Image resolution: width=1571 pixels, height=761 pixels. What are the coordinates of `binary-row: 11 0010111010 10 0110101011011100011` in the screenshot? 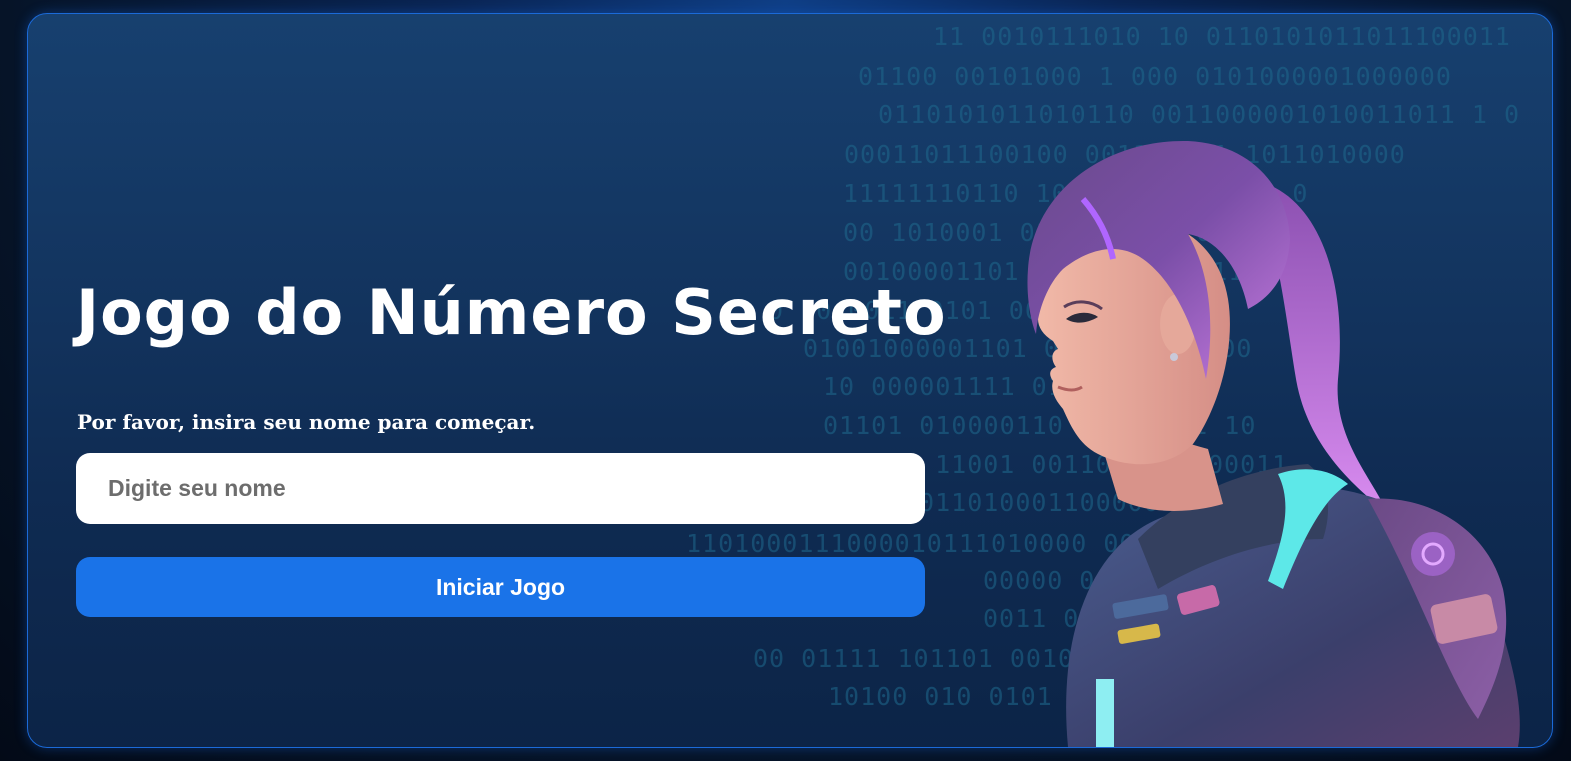 It's located at (1222, 36).